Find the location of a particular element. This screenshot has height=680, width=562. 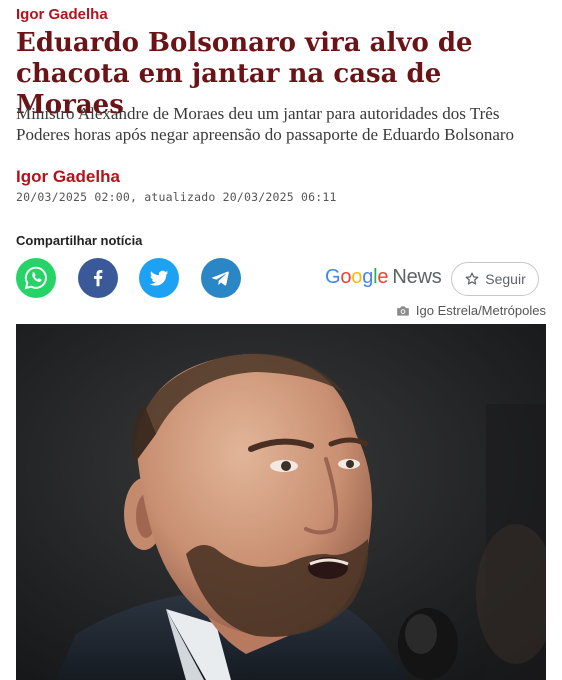

facebook-icon is located at coordinates (98, 278).